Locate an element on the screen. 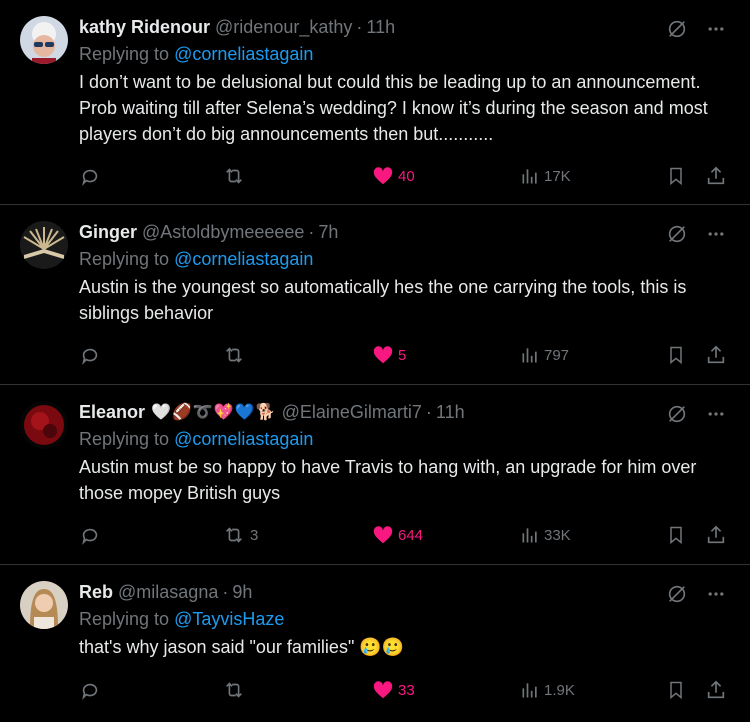  action-bar: 40 17K is located at coordinates (404, 176).